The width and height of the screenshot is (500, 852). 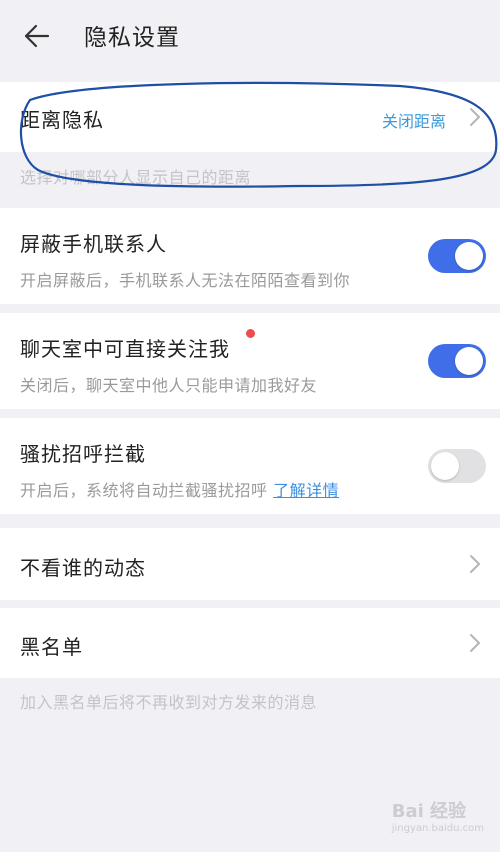 I want to click on blacklist-label: 黑名单, so click(x=51, y=647).